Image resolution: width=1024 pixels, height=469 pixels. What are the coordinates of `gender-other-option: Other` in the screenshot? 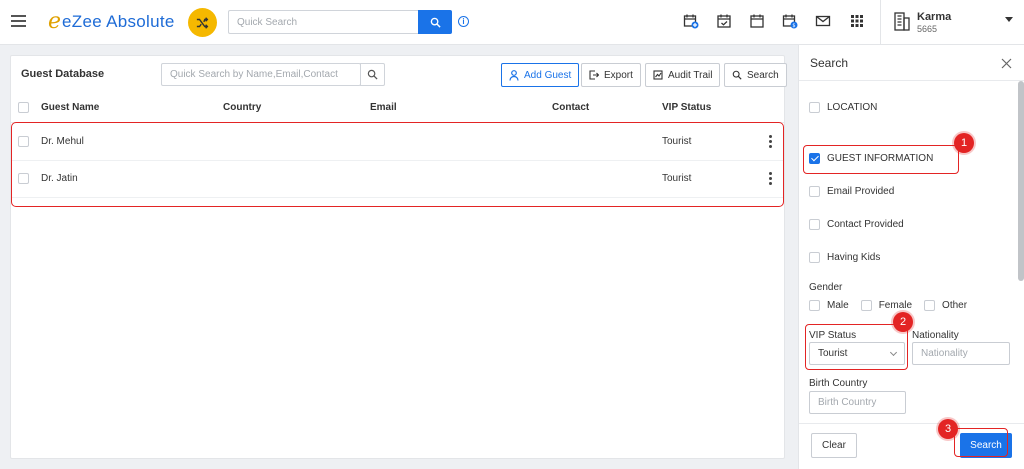 It's located at (945, 305).